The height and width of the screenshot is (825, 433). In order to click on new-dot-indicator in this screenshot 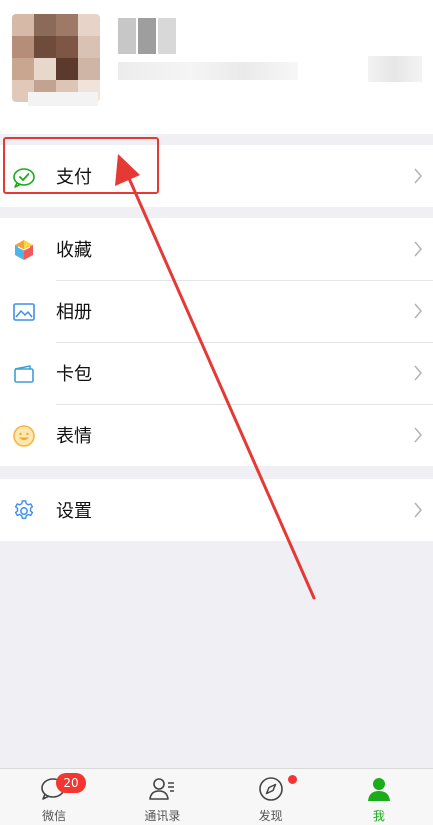, I will do `click(292, 779)`.